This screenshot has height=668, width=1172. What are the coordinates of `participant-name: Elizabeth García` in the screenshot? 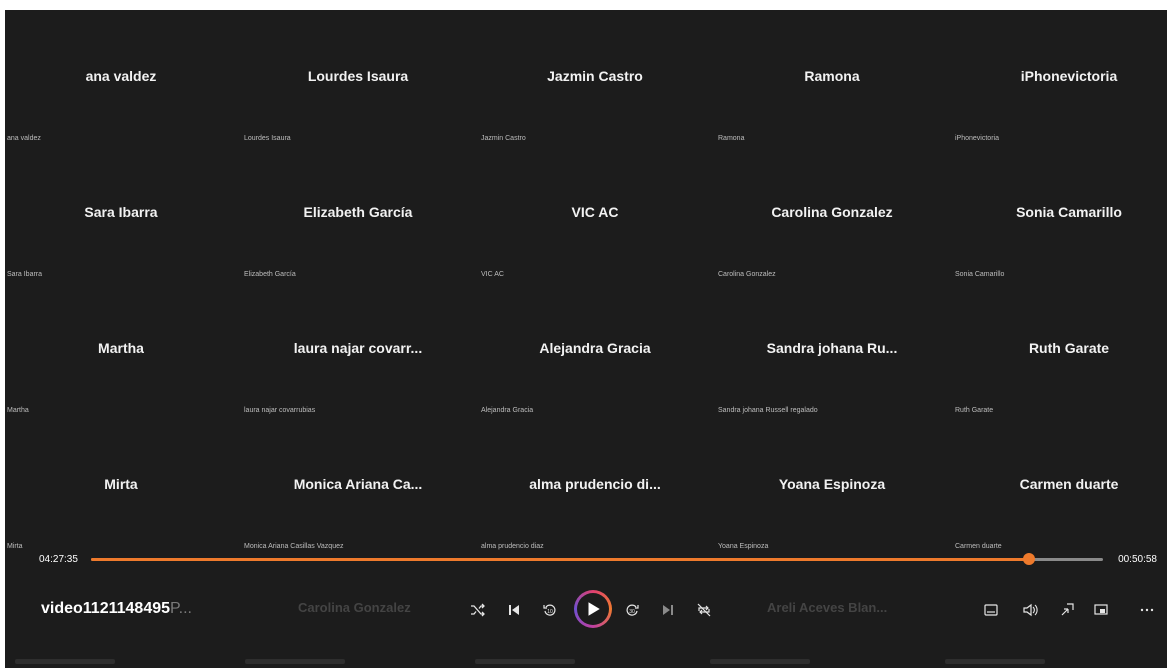 It's located at (358, 212).